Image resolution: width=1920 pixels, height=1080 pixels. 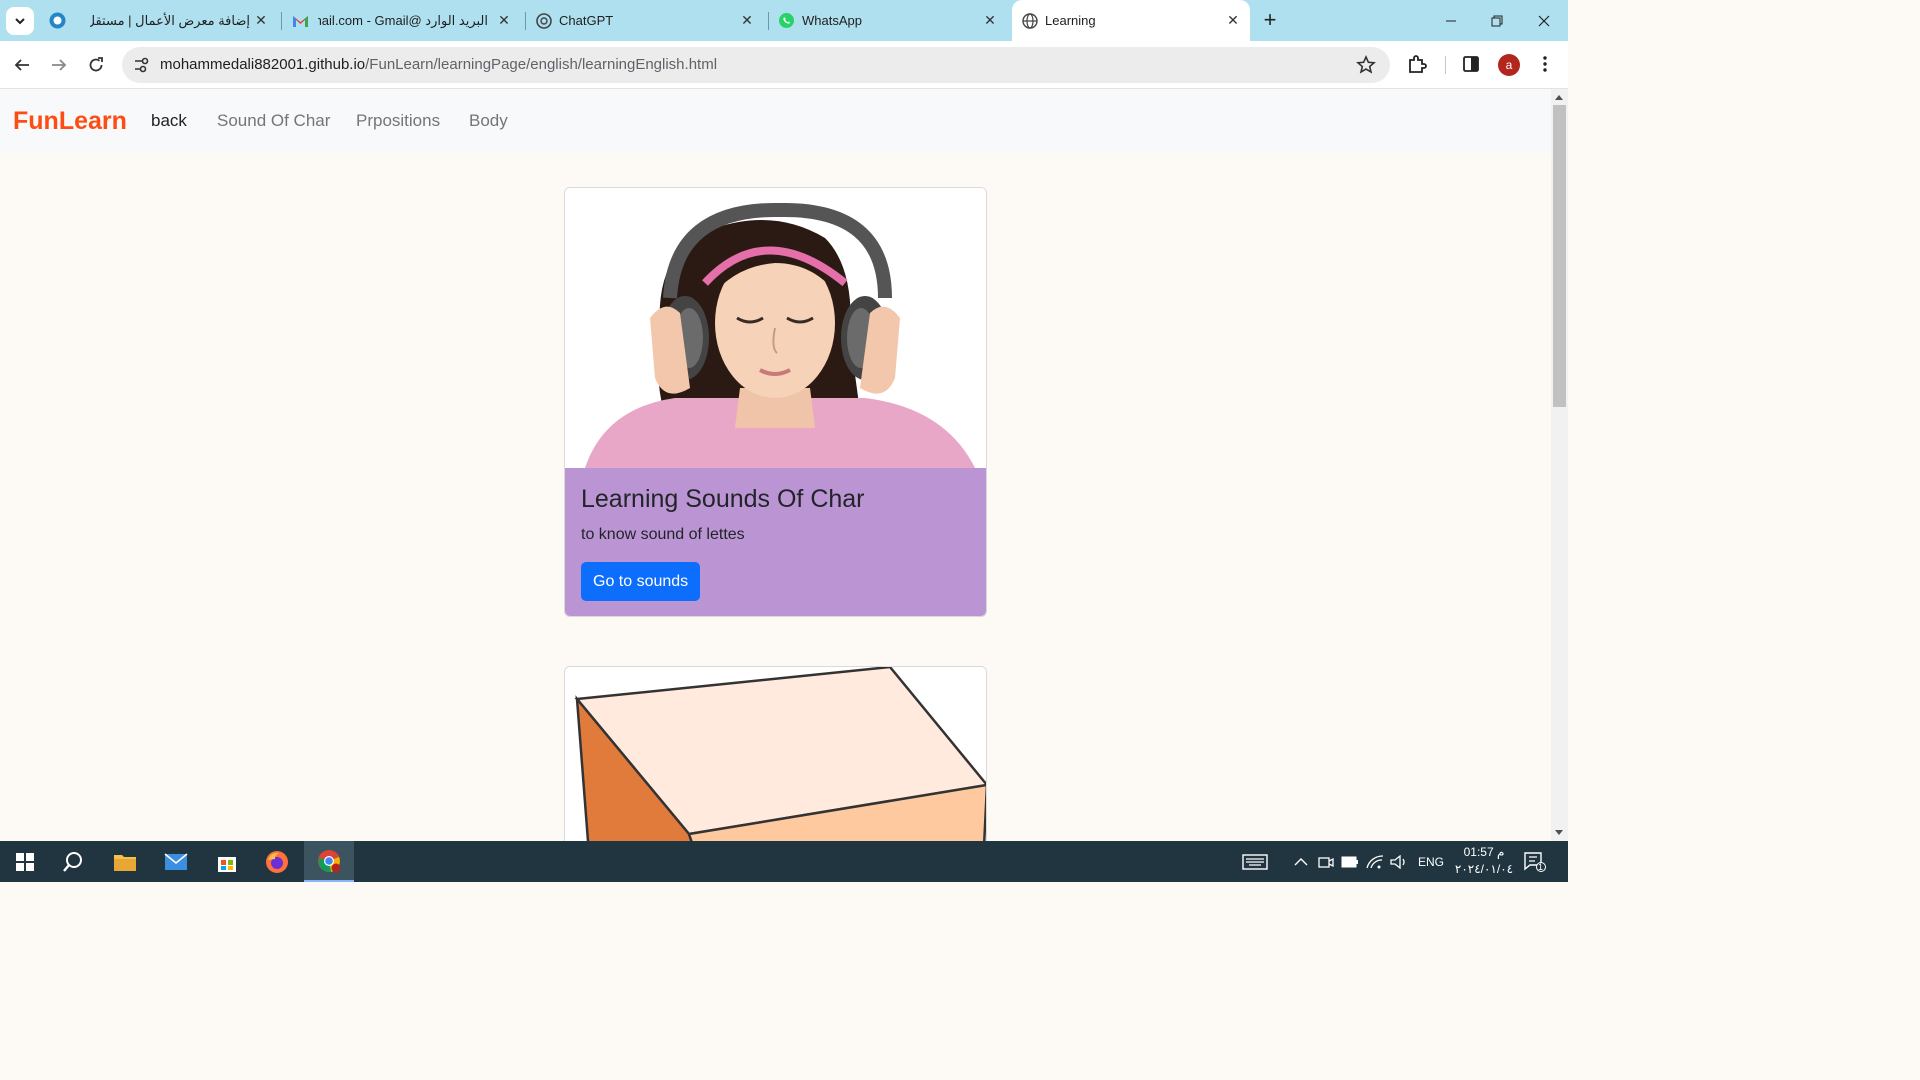 I want to click on extensions-button, so click(x=1417, y=64).